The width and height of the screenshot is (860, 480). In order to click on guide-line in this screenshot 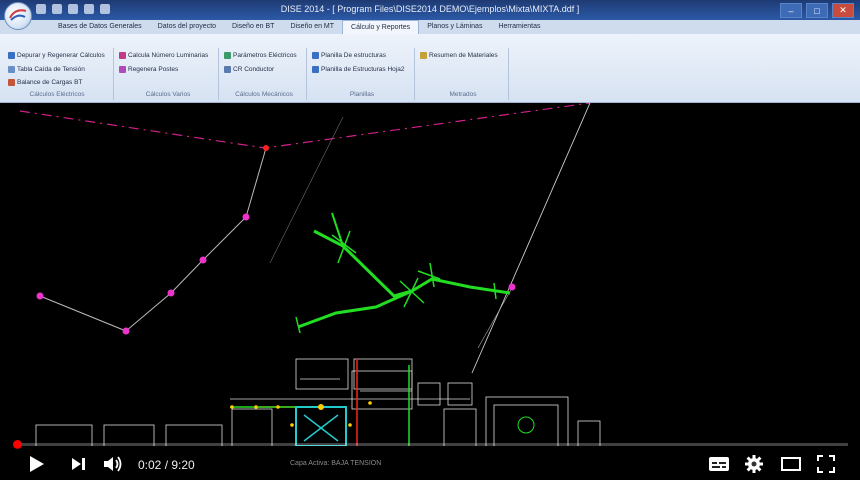, I will do `click(531, 238)`.